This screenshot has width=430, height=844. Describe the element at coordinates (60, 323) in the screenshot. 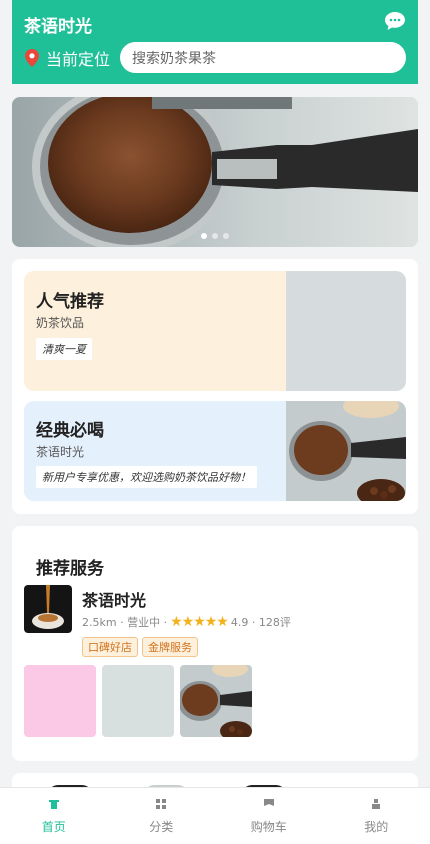

I see `card-subtitle: 奶茶饮品` at that location.